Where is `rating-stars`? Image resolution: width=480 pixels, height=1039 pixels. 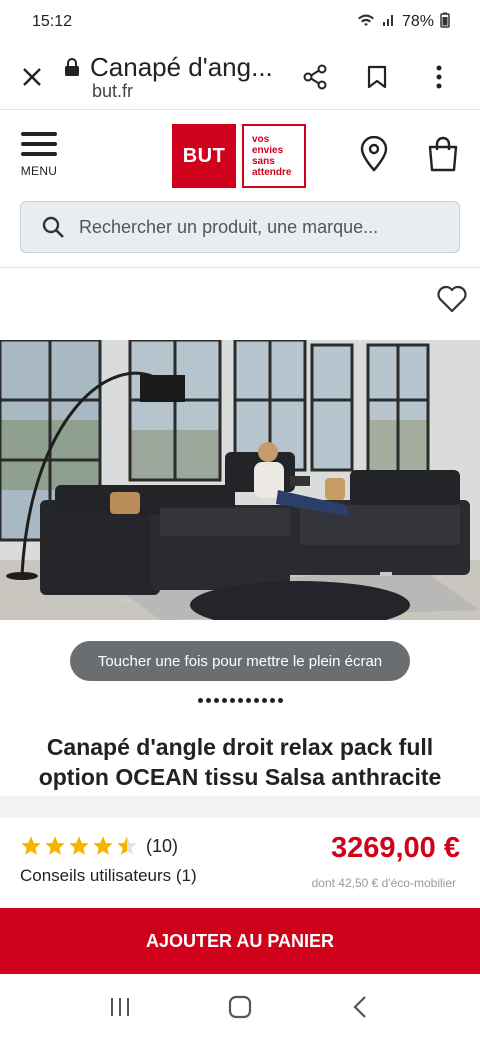 rating-stars is located at coordinates (79, 846).